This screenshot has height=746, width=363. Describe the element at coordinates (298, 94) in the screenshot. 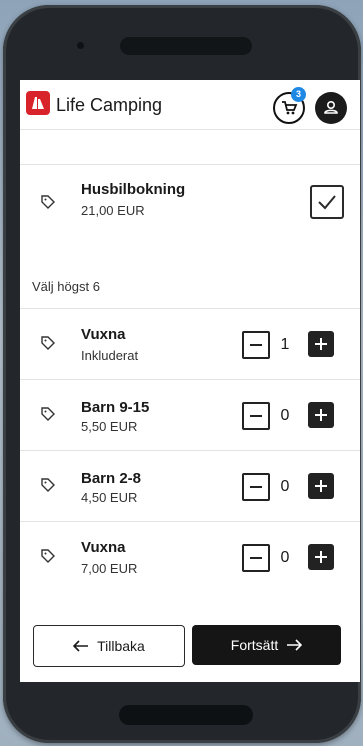

I see `cart-count-badge: 3` at that location.